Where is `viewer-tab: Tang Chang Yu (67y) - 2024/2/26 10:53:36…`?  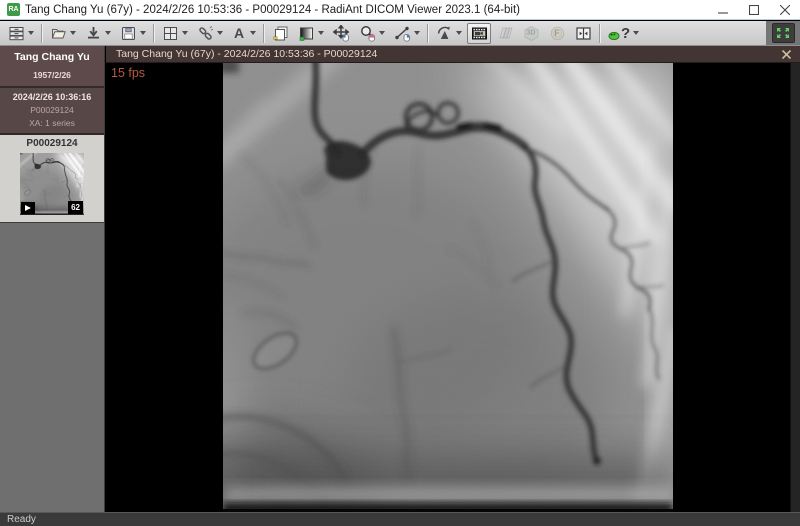
viewer-tab: Tang Chang Yu (67y) - 2024/2/26 10:53:36… is located at coordinates (246, 54).